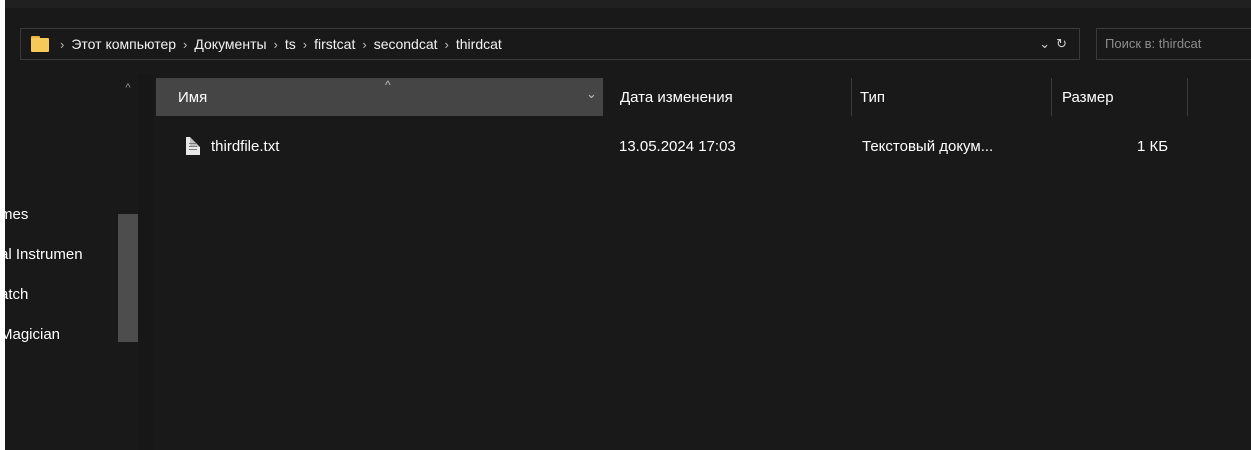  I want to click on column-divider, so click(1051, 97).